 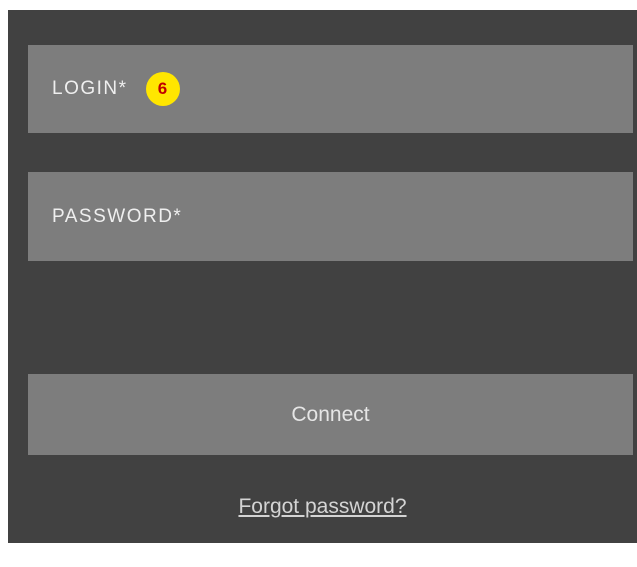 What do you see at coordinates (330, 414) in the screenshot?
I see `connect-button: Connect` at bounding box center [330, 414].